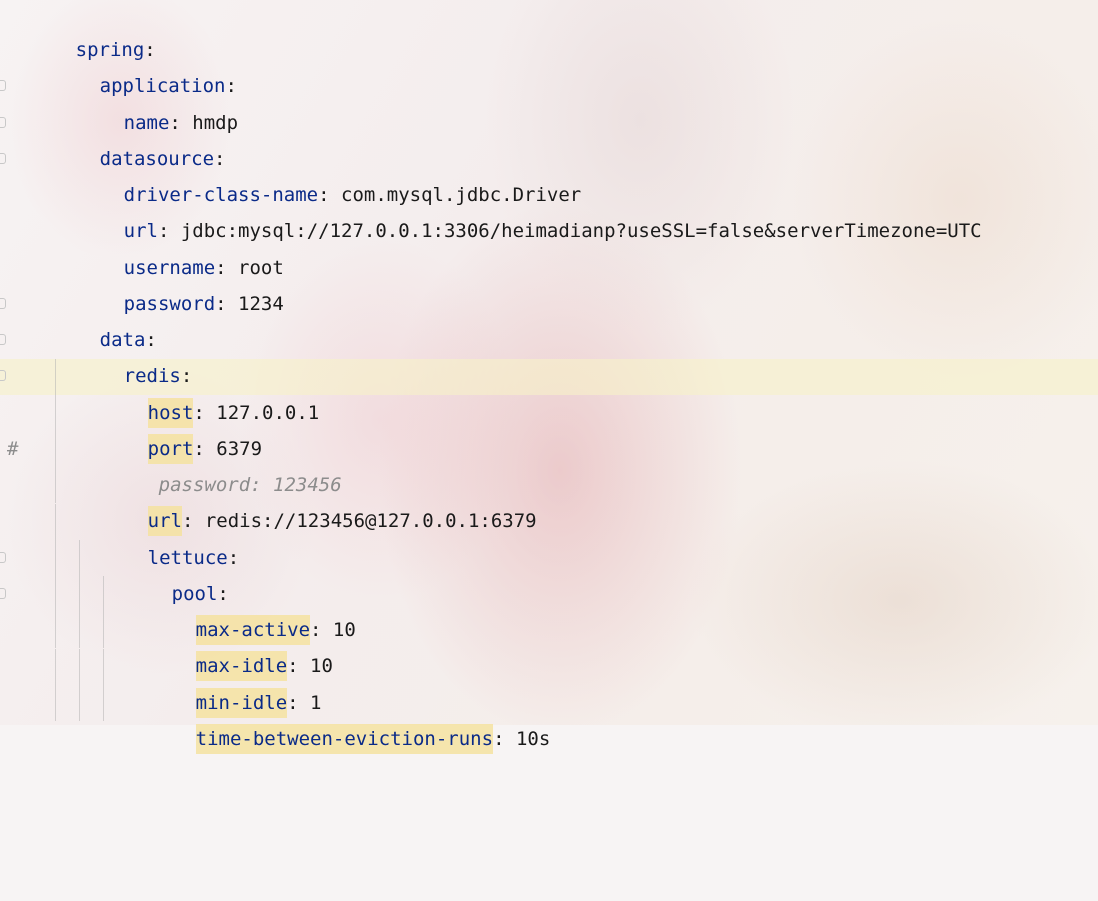 The width and height of the screenshot is (1098, 901). I want to click on comment-marker: #, so click(13, 449).